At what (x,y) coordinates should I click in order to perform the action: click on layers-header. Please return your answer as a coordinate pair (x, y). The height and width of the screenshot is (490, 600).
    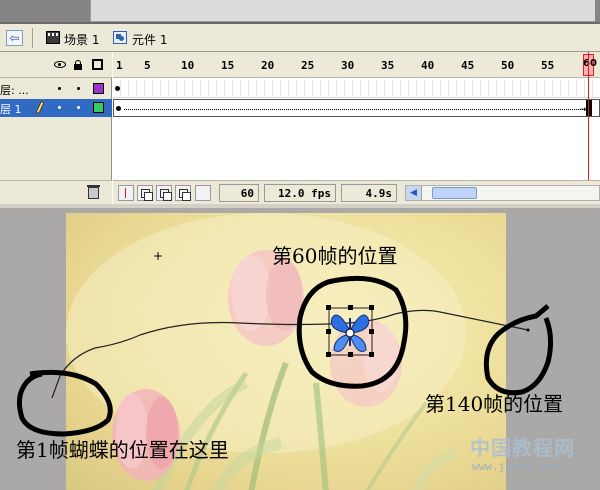
    Looking at the image, I should click on (56, 65).